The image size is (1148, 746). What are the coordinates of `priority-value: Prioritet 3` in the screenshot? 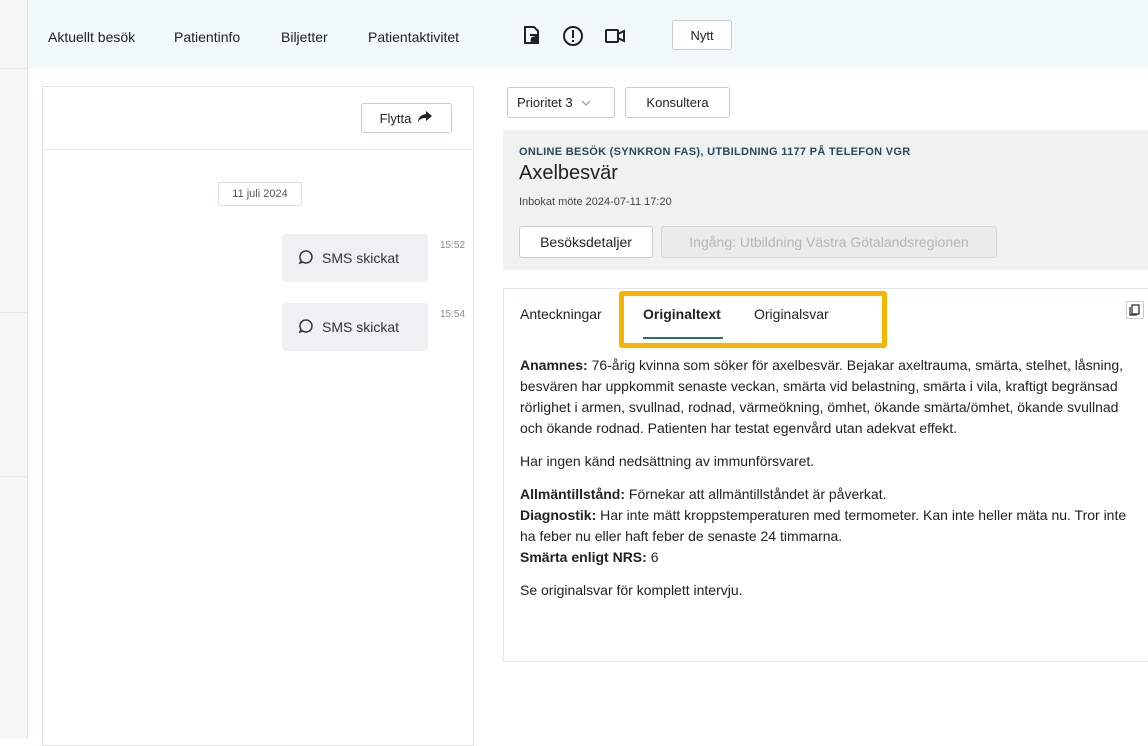 It's located at (545, 102).